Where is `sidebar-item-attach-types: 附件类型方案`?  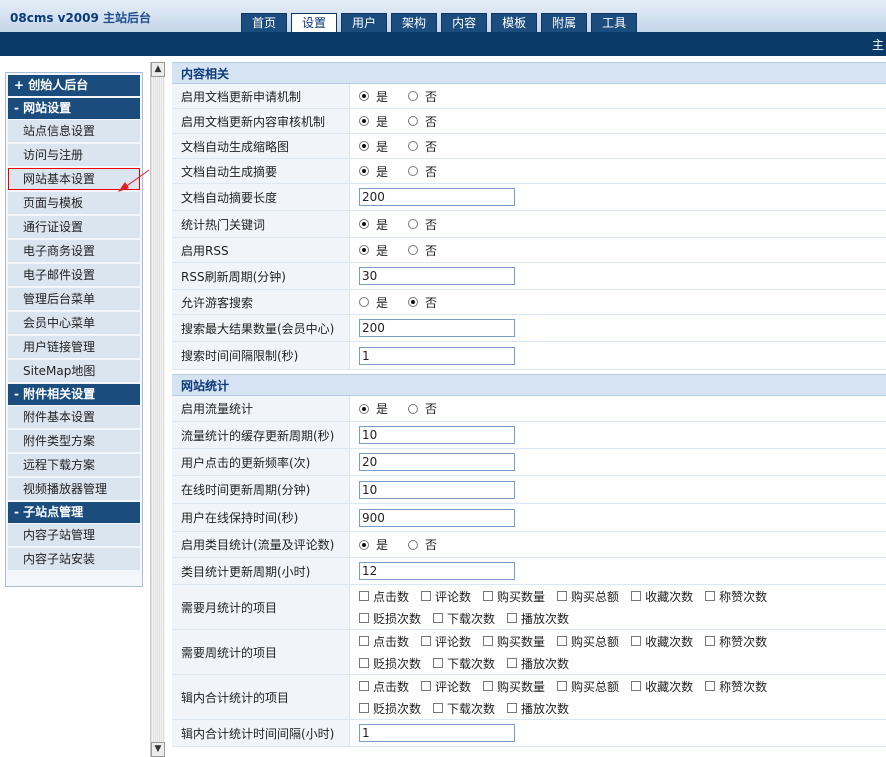 sidebar-item-attach-types: 附件类型方案 is located at coordinates (74, 441).